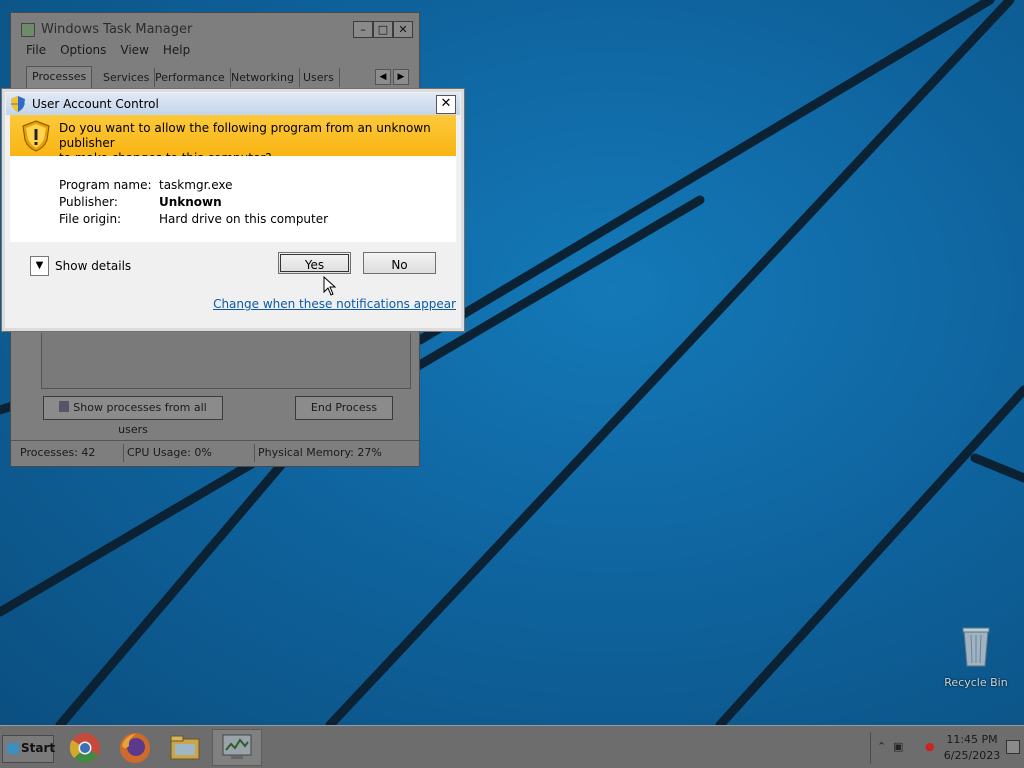 This screenshot has height=768, width=1024. Describe the element at coordinates (383, 77) in the screenshot. I see `tab-scroll-left-icon: ◀` at that location.